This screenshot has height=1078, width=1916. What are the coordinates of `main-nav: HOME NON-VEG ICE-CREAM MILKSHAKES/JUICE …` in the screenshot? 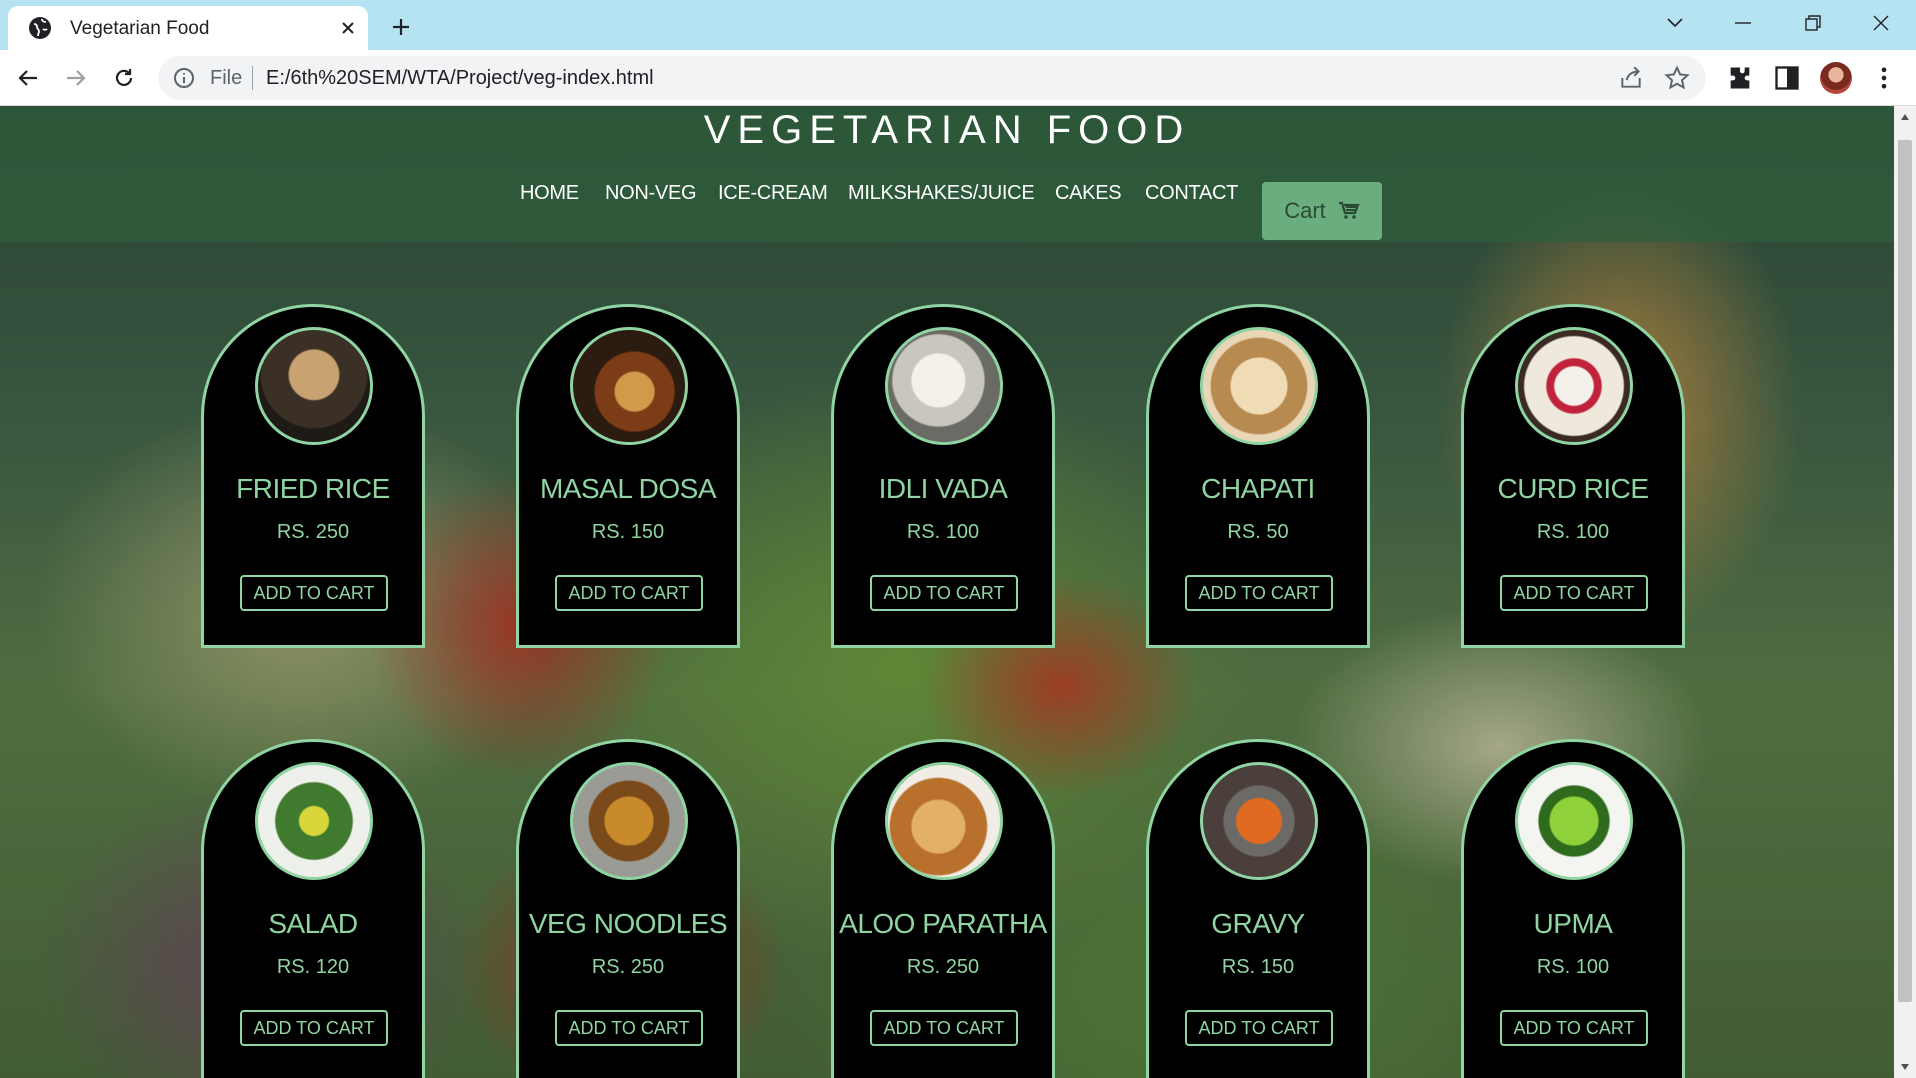 It's located at (947, 194).